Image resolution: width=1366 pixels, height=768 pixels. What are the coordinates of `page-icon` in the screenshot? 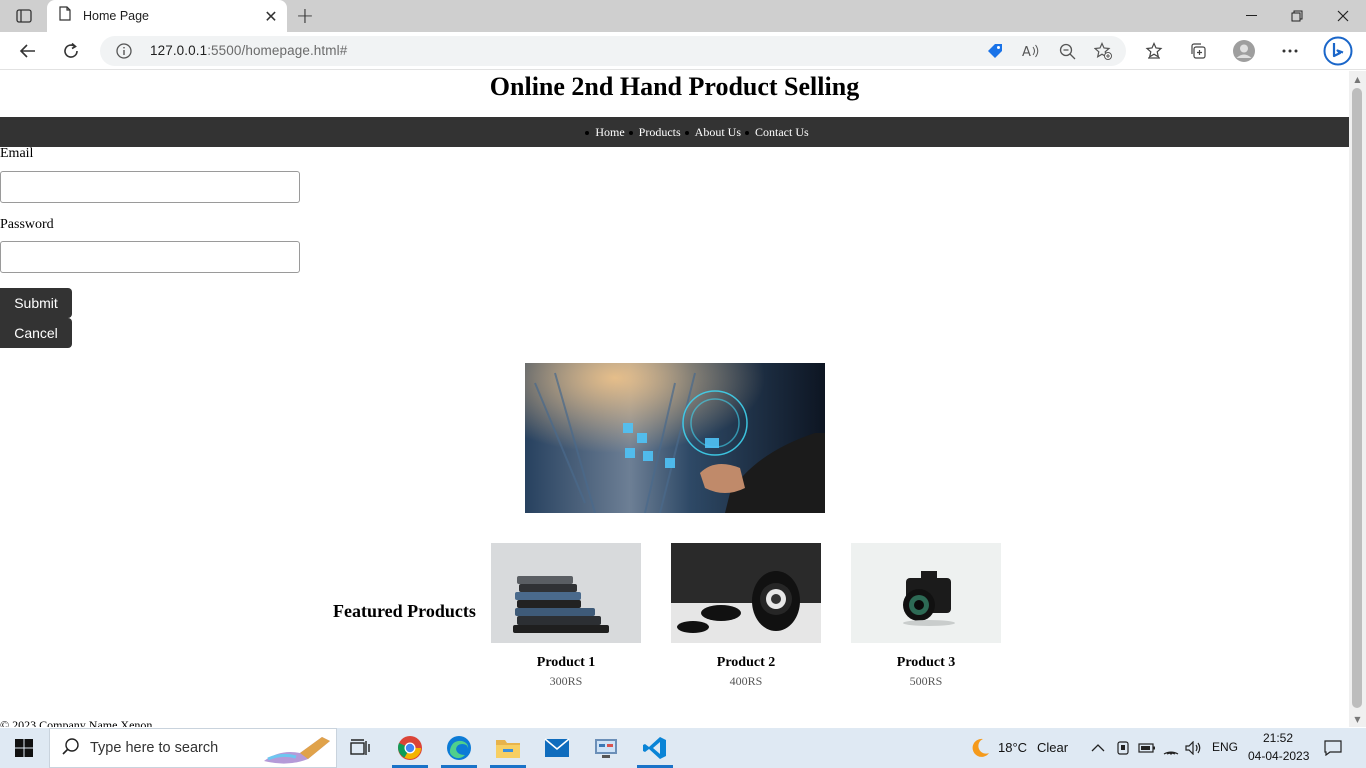 It's located at (65, 16).